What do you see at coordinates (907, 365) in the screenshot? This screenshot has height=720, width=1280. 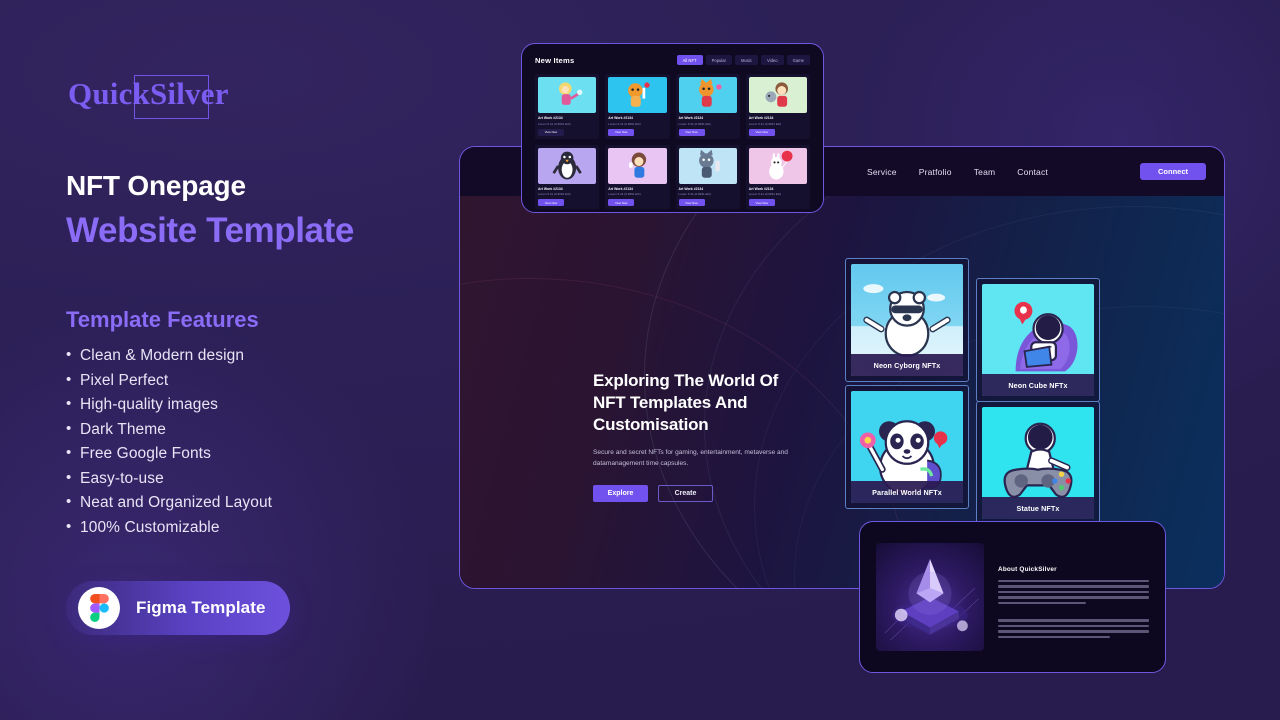 I see `nft-card-label: Neon Cyborg NFTx` at bounding box center [907, 365].